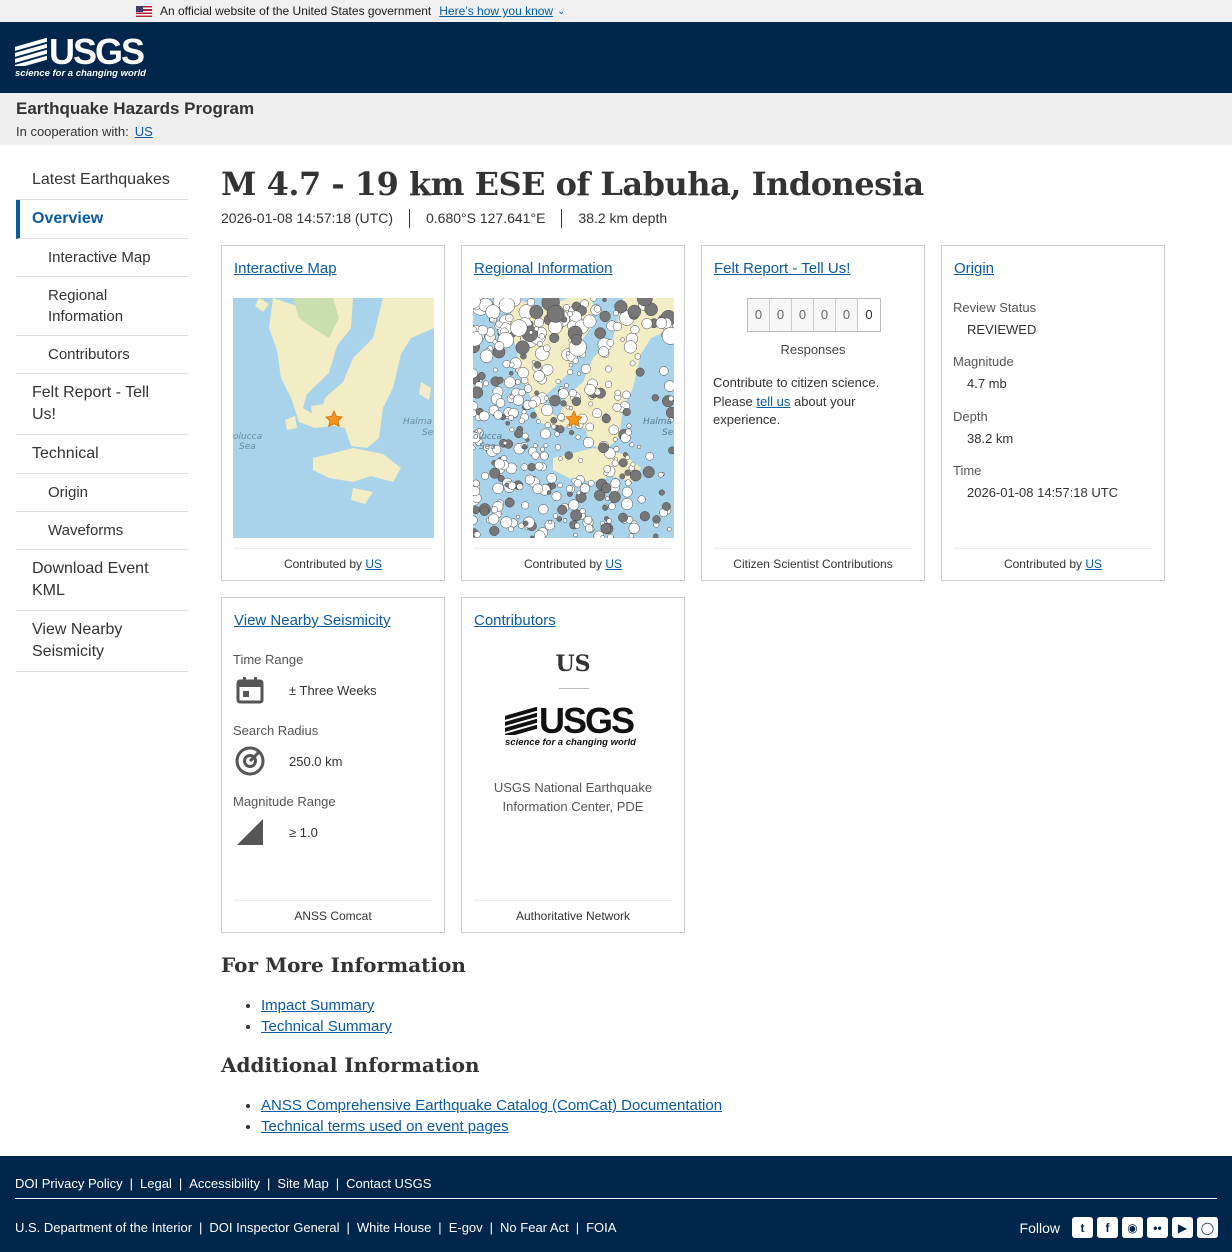 This screenshot has width=1232, height=1252. I want to click on technical-terms-link: Technical terms used on event pages, so click(385, 1126).